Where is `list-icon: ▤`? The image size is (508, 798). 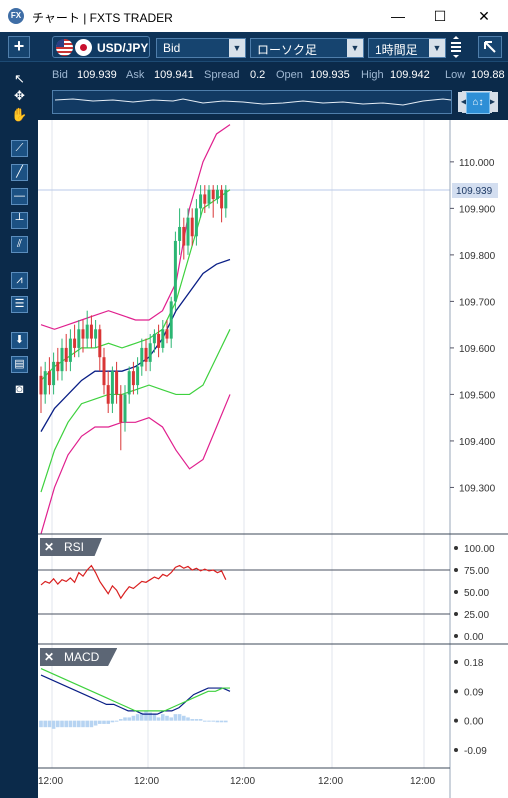 list-icon: ▤ is located at coordinates (19, 364).